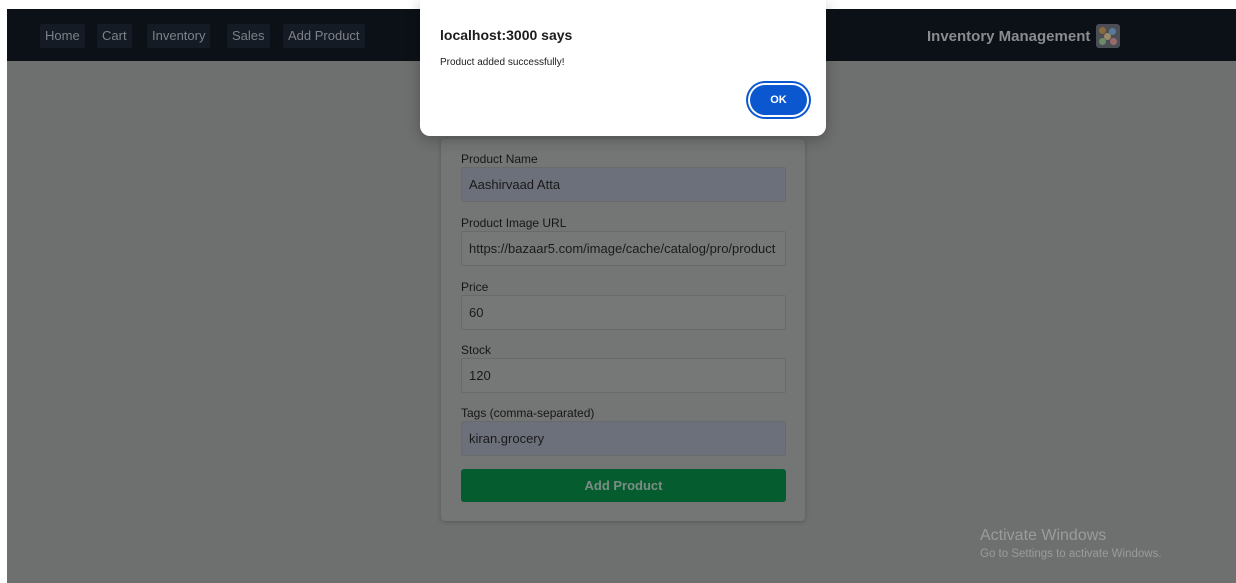 The image size is (1236, 583). What do you see at coordinates (623, 312) in the screenshot?
I see `price-input` at bounding box center [623, 312].